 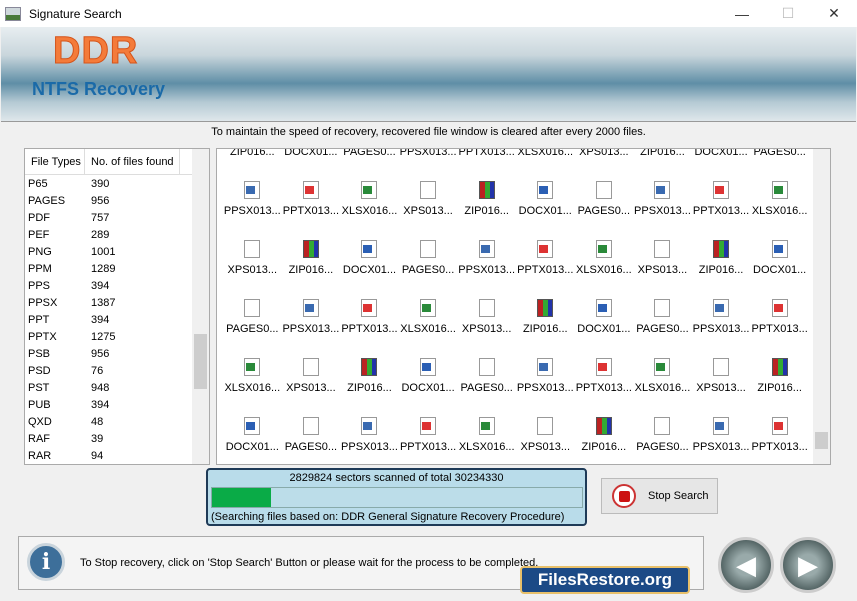 What do you see at coordinates (117, 387) in the screenshot?
I see `list-item: PST 948` at bounding box center [117, 387].